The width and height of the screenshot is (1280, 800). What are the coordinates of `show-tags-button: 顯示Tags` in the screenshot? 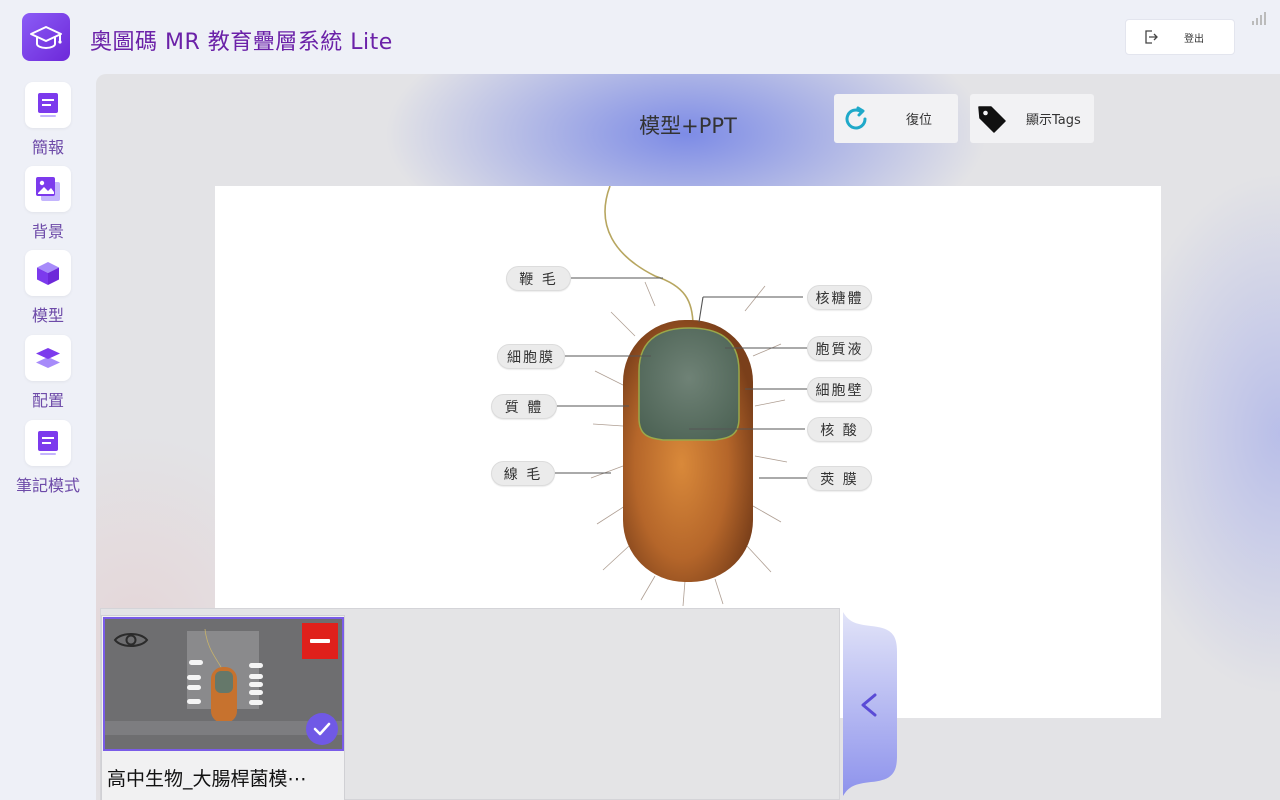 It's located at (1032, 118).